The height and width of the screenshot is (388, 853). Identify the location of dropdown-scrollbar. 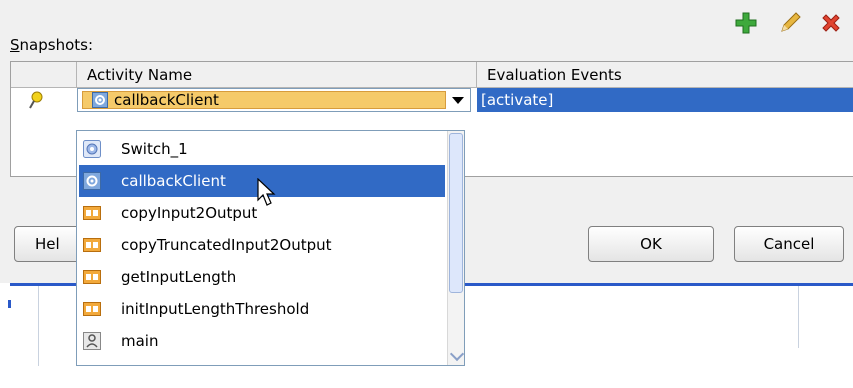
(455, 248).